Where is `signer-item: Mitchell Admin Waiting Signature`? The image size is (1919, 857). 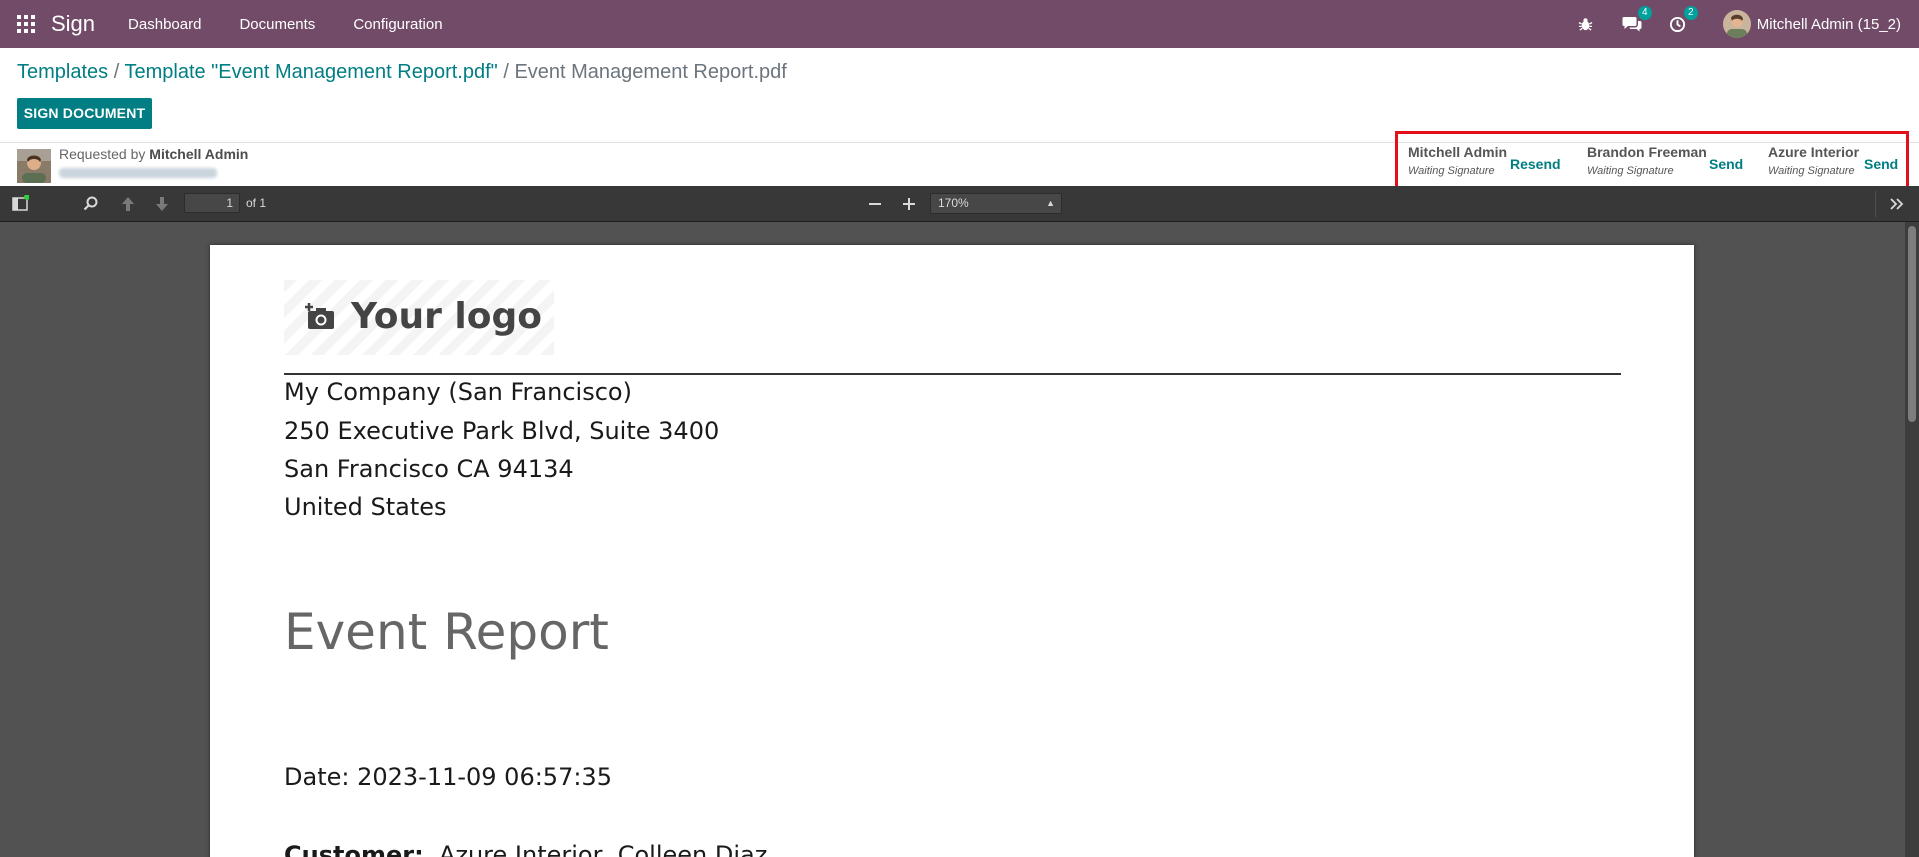
signer-item: Mitchell Admin Waiting Signature is located at coordinates (1457, 160).